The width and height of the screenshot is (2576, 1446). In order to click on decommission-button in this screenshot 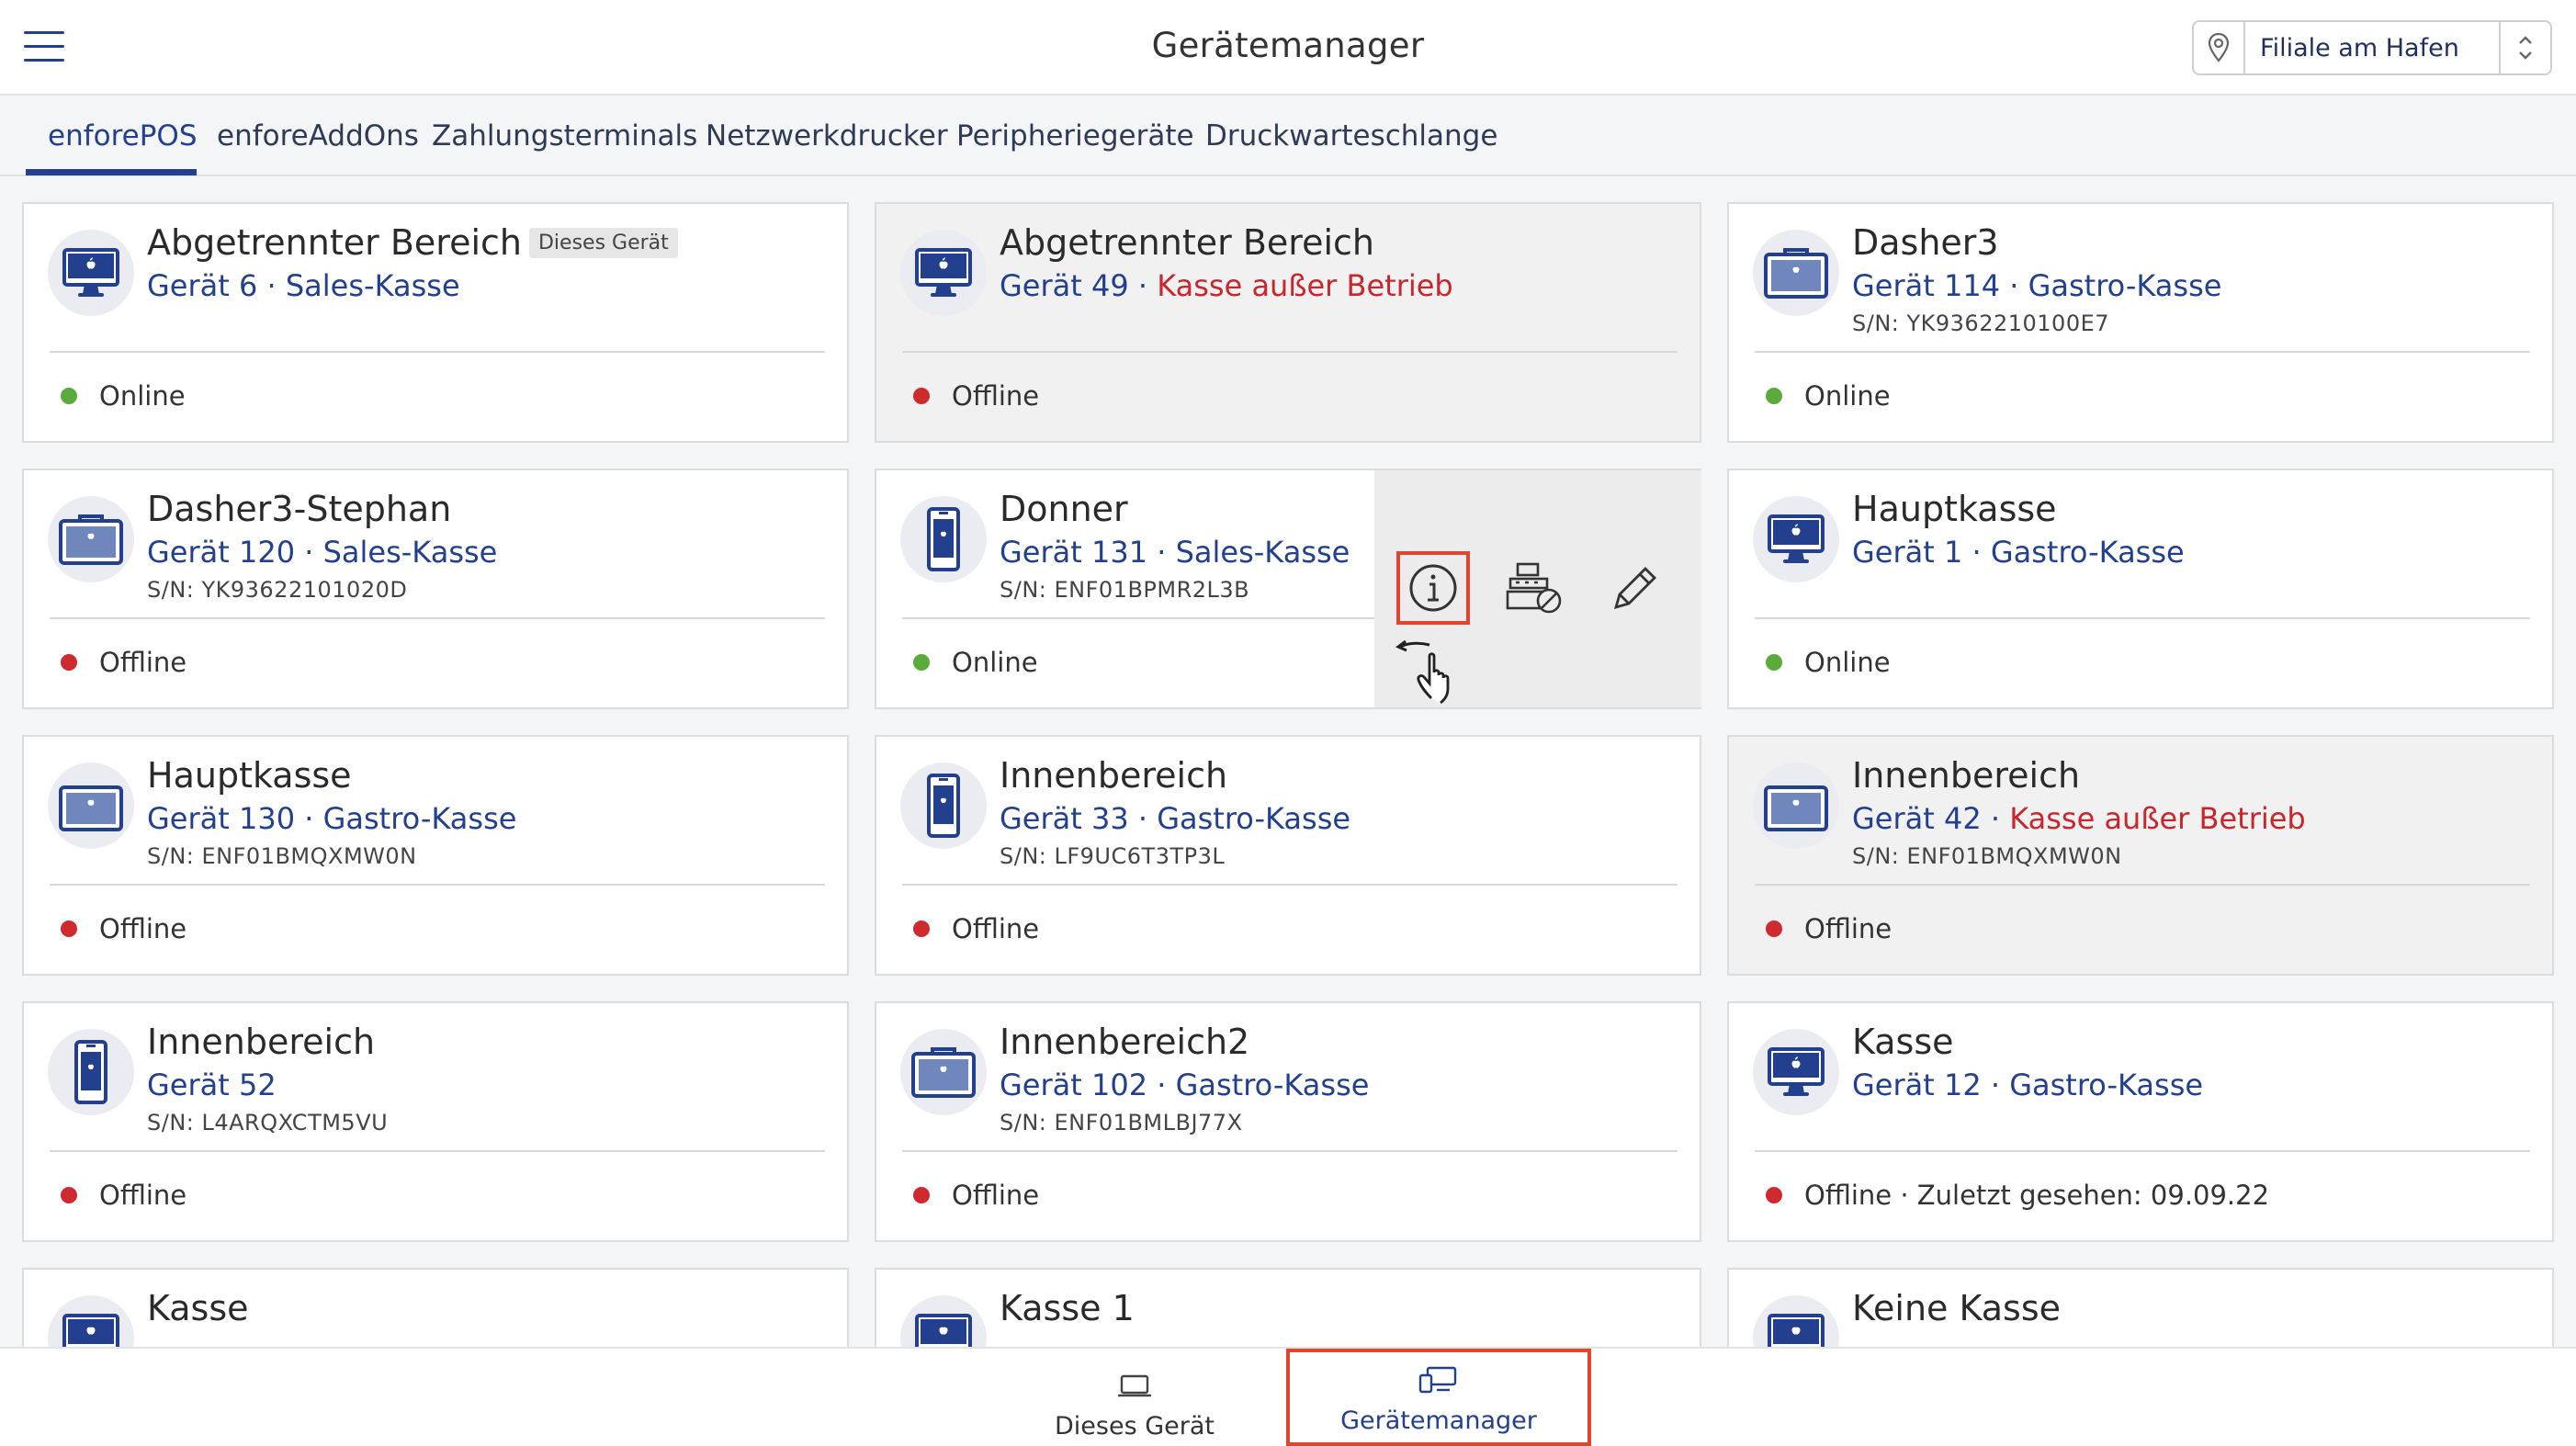, I will do `click(1534, 588)`.